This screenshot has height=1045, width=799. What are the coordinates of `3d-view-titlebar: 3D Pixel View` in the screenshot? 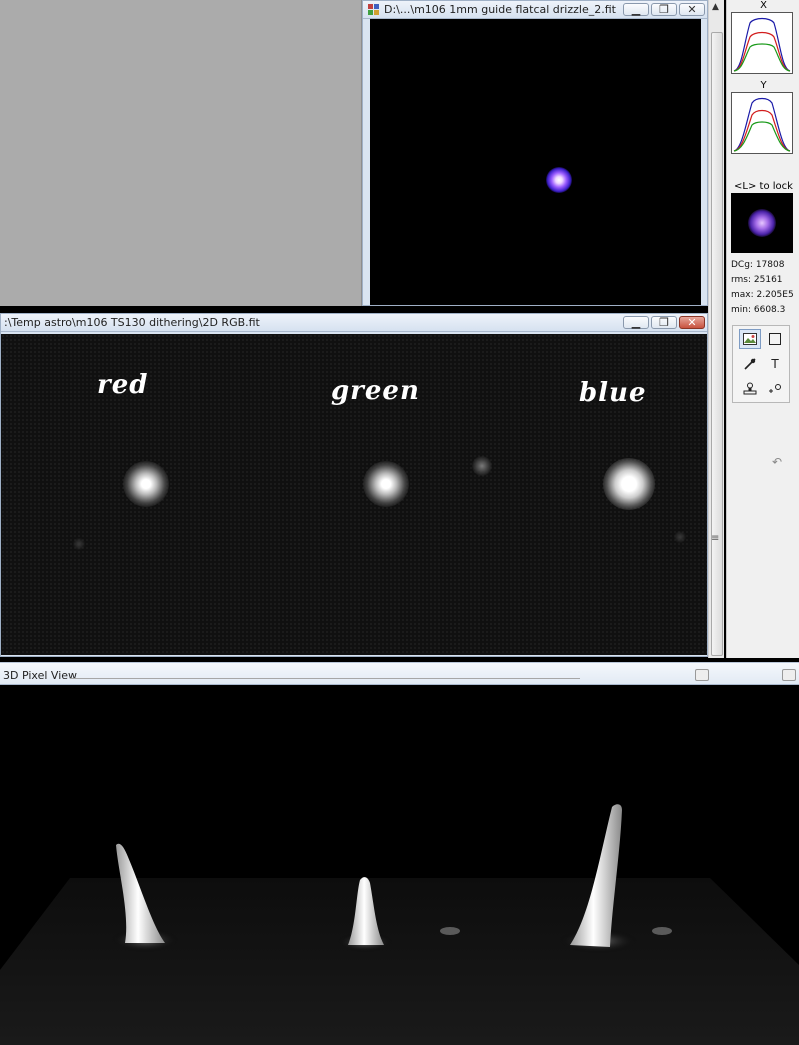 It's located at (399, 673).